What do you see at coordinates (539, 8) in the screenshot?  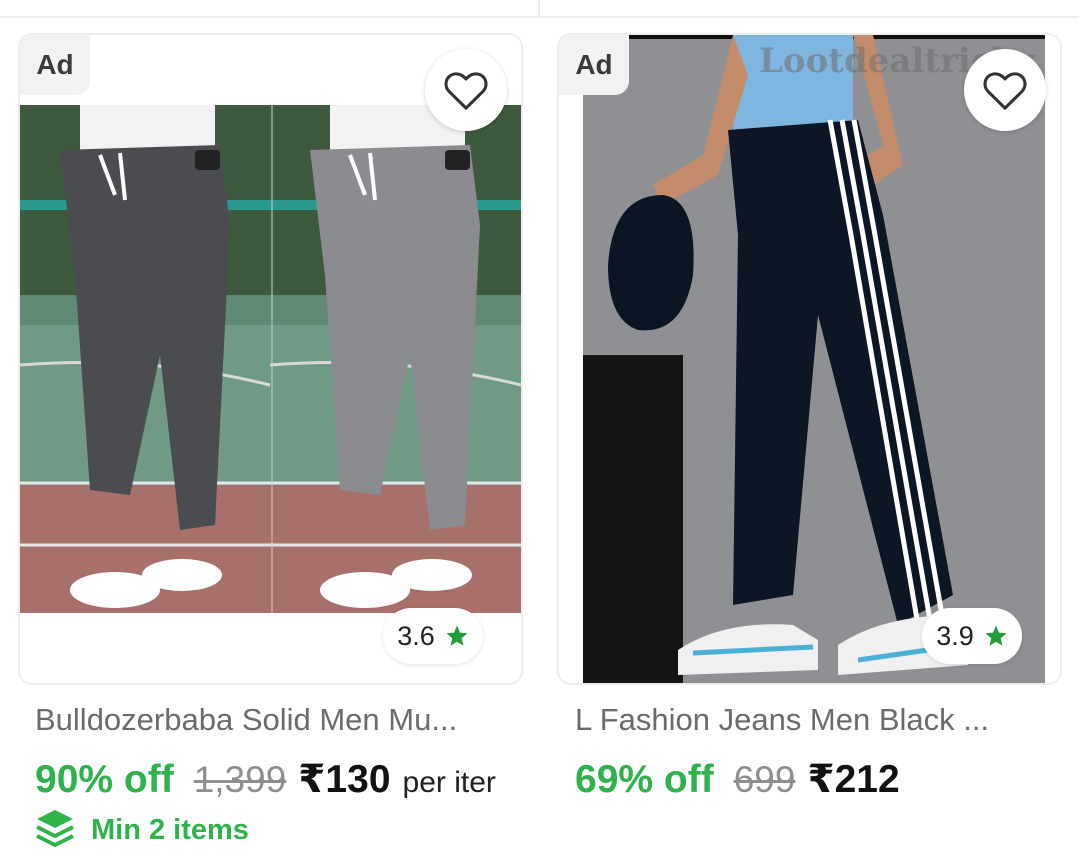 I see `top-divider` at bounding box center [539, 8].